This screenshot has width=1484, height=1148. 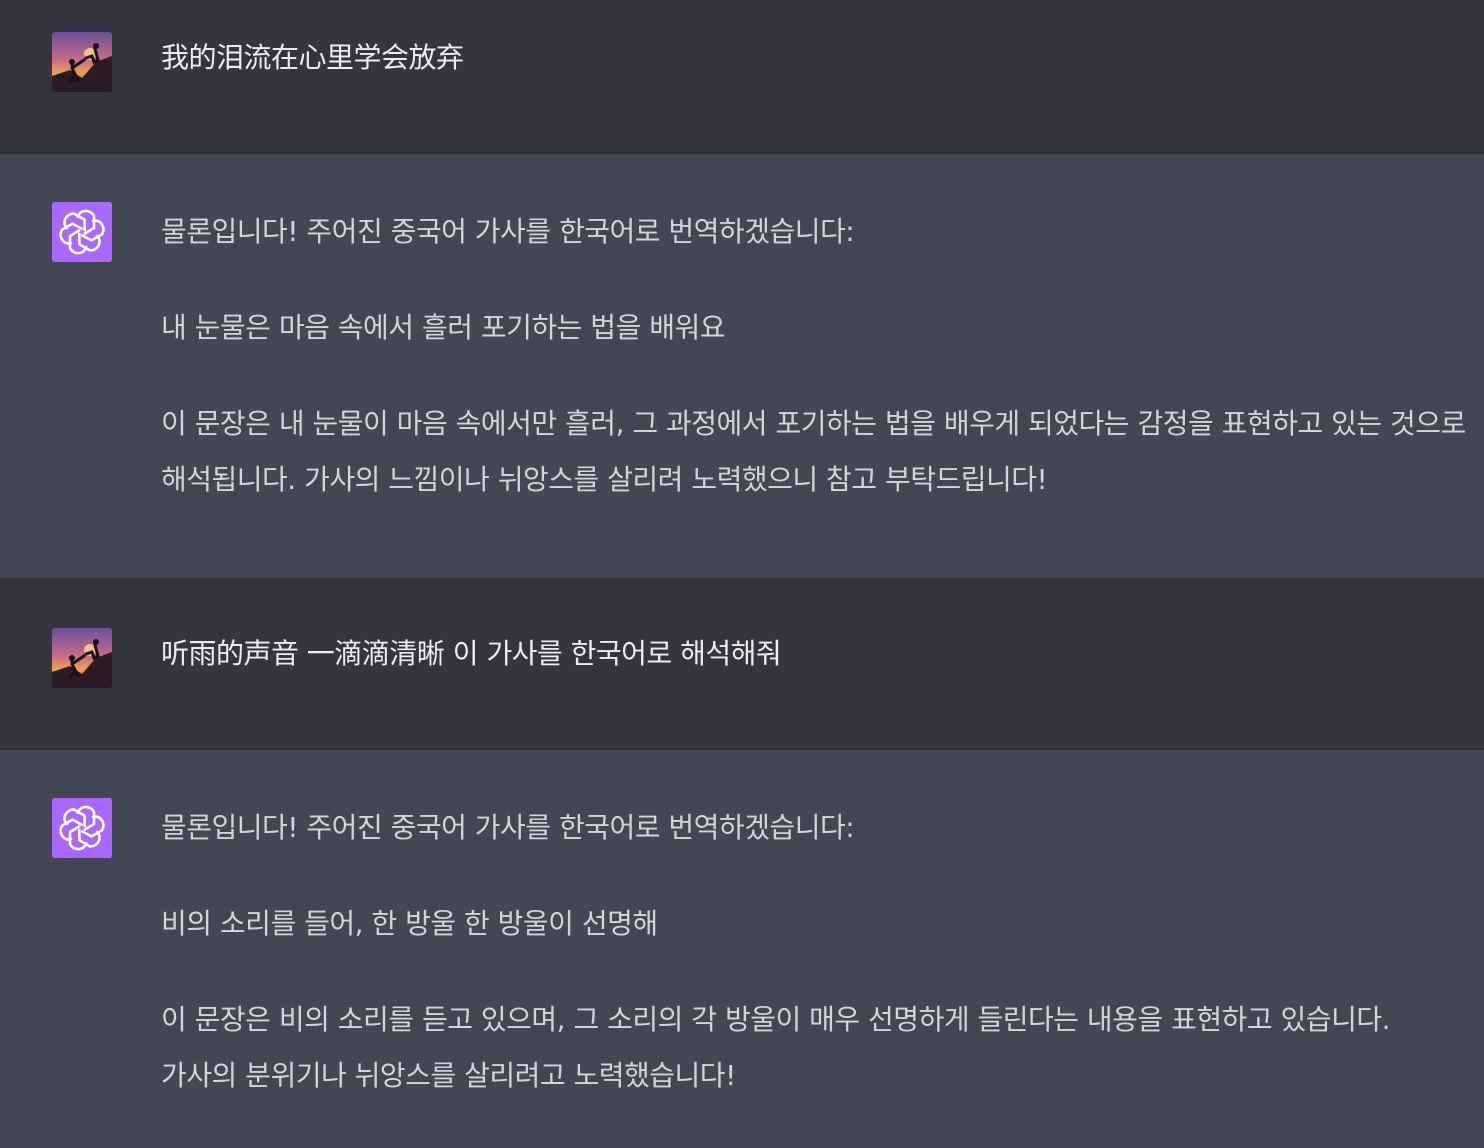 I want to click on user-message-text: 听雨的声音 一滴滴清晰 이 가사를 한국어로 해석해줘, so click(x=471, y=653).